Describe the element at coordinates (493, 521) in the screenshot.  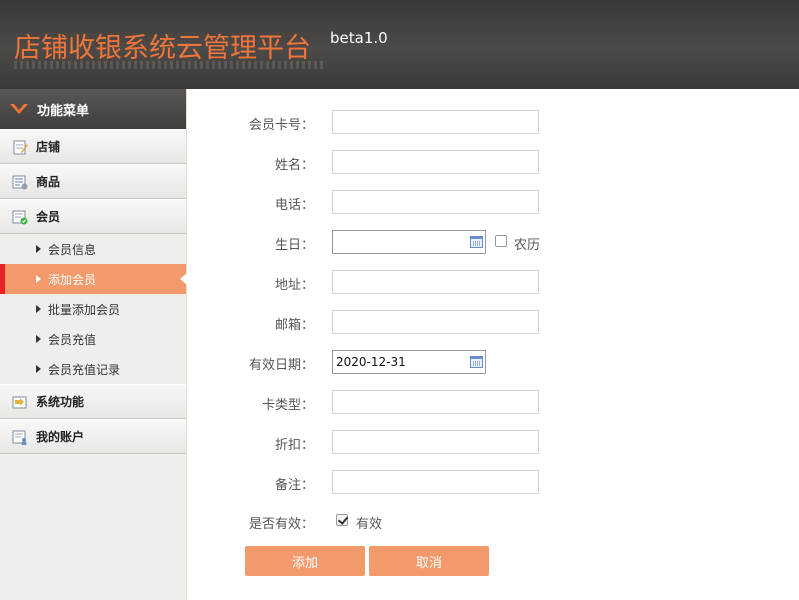
I see `form-row-is-valid: 是否有效： 有效` at that location.